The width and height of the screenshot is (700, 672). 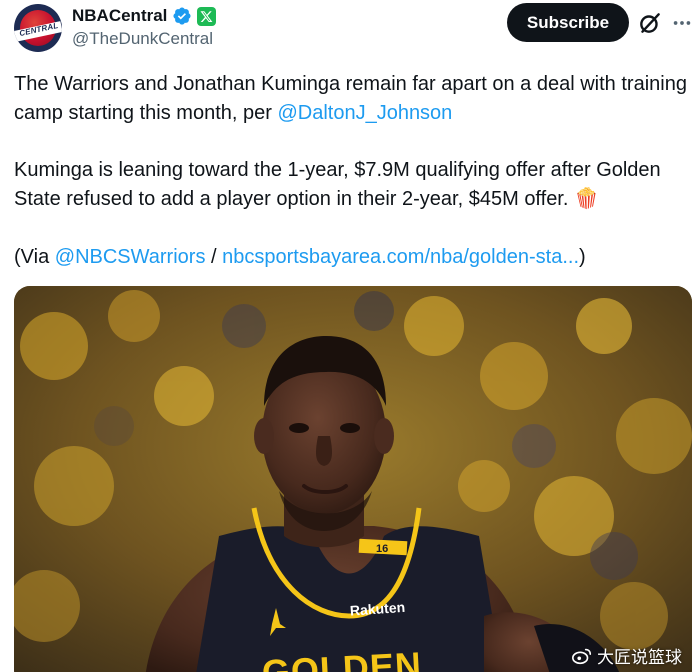 What do you see at coordinates (38, 28) in the screenshot?
I see `avatar: CENTRAL` at bounding box center [38, 28].